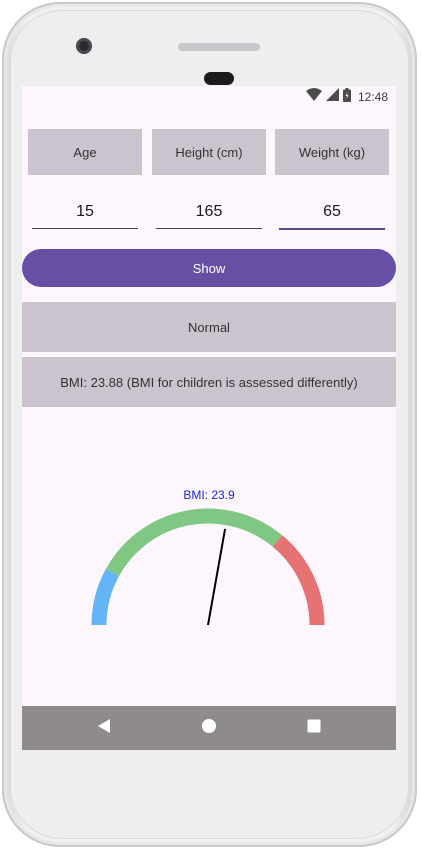 This screenshot has width=421, height=851. I want to click on weight-field, so click(332, 214).